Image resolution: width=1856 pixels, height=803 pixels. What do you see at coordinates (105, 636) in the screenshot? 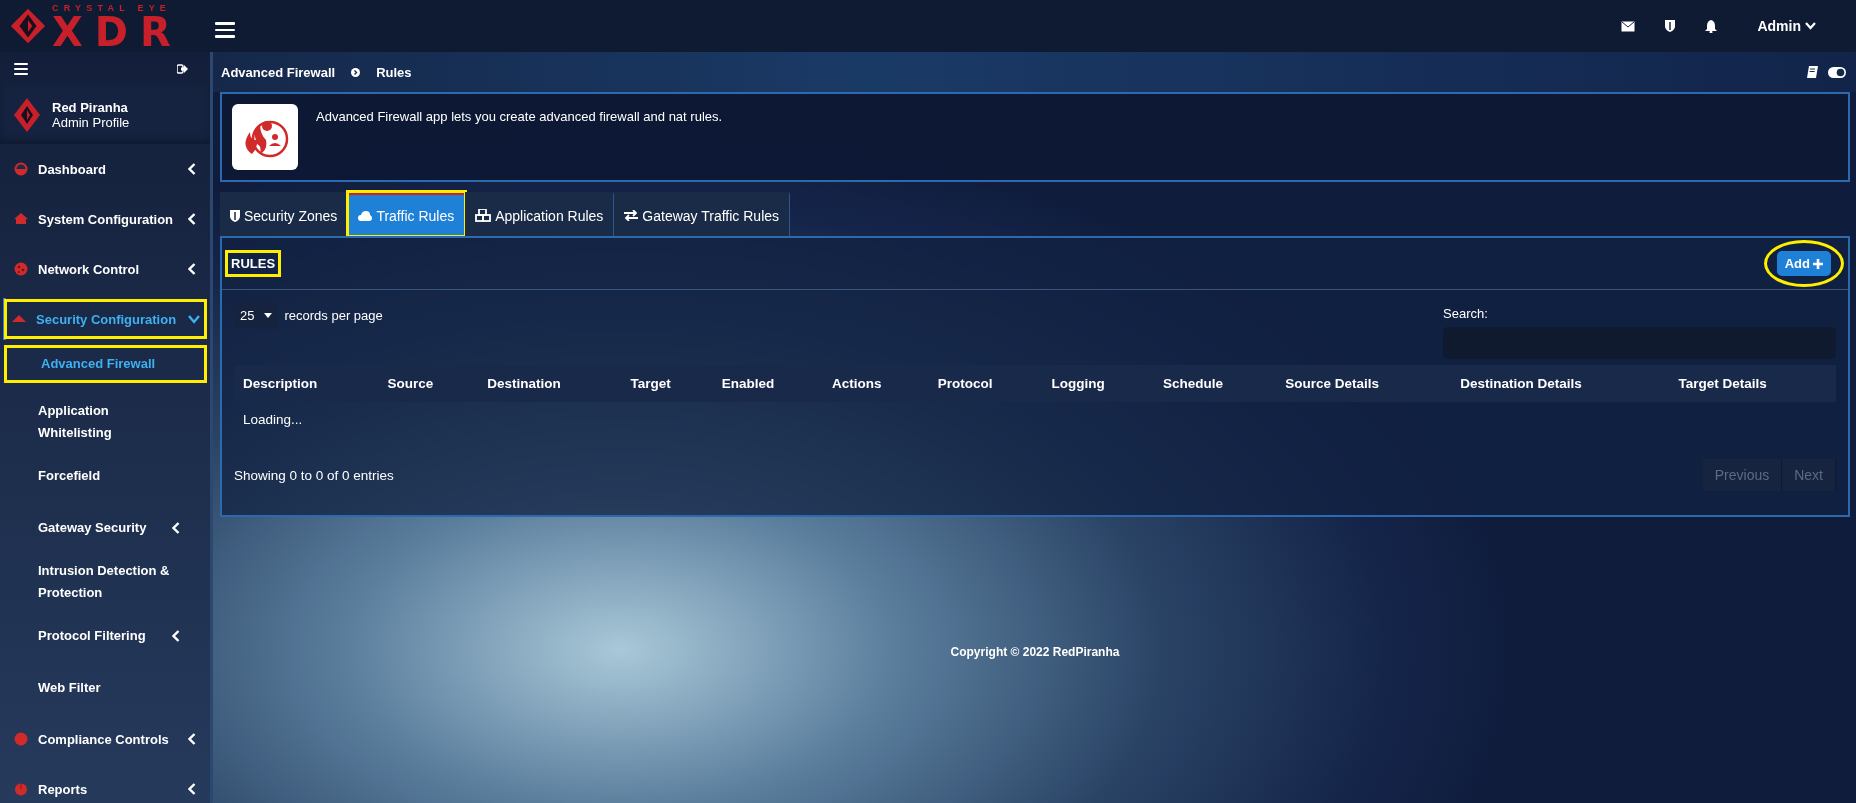
I see `submenu-item: Protocol Filtering` at bounding box center [105, 636].